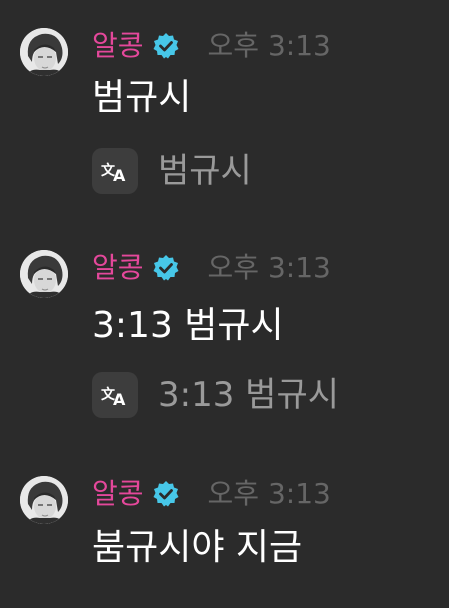 This screenshot has width=449, height=608. I want to click on translation-row: 文 A 범규시, so click(172, 171).